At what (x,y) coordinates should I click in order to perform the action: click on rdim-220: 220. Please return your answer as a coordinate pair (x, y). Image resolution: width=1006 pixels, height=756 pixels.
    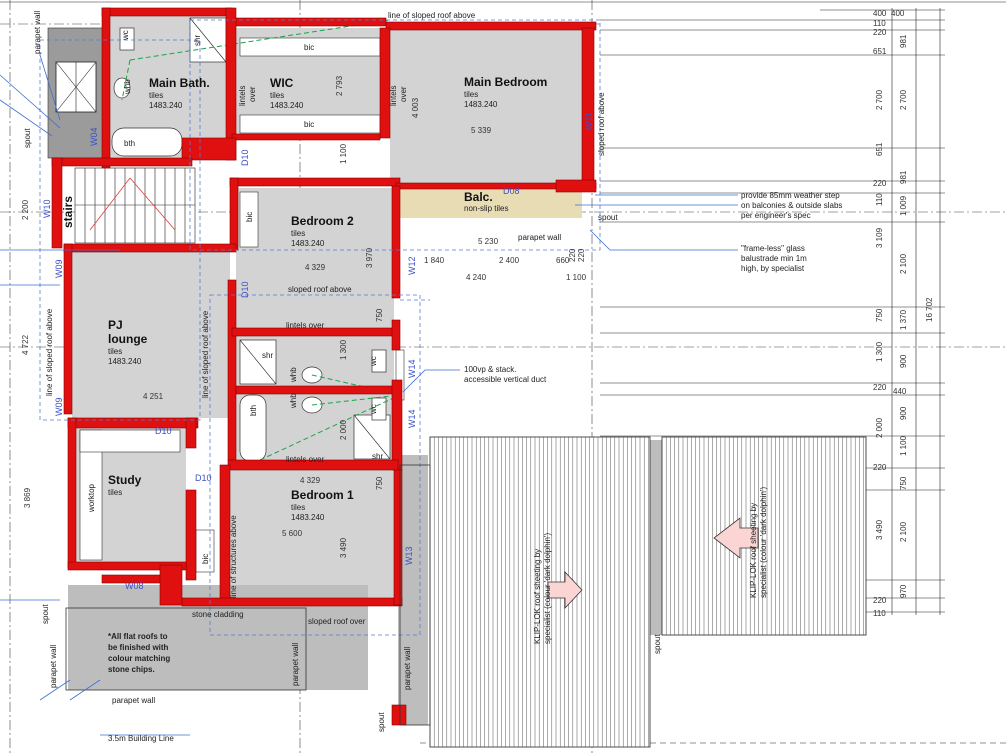
    Looking at the image, I should click on (880, 32).